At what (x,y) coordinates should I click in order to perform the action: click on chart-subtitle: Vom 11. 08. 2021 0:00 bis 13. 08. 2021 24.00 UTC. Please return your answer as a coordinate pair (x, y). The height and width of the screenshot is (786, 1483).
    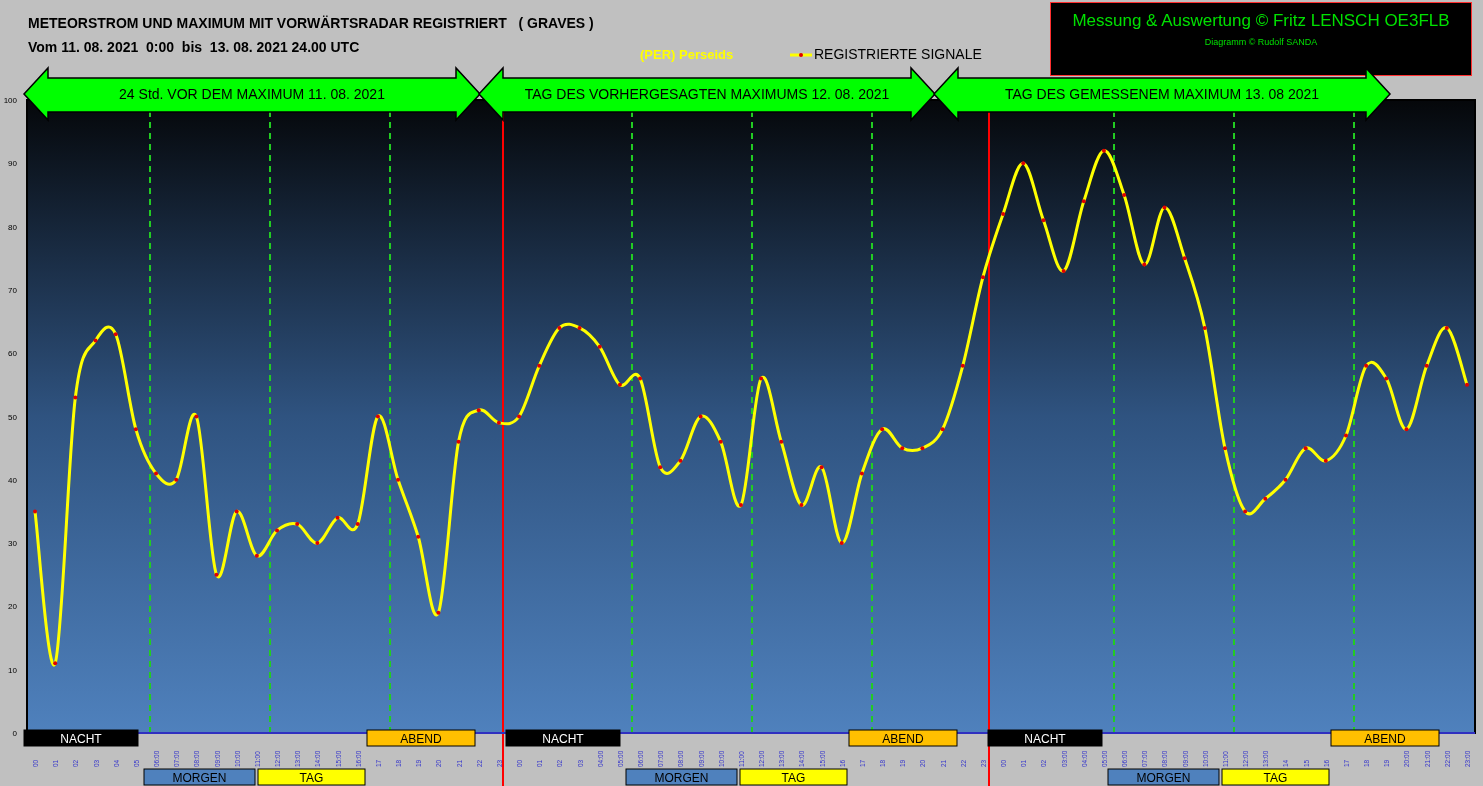
    Looking at the image, I should click on (194, 47).